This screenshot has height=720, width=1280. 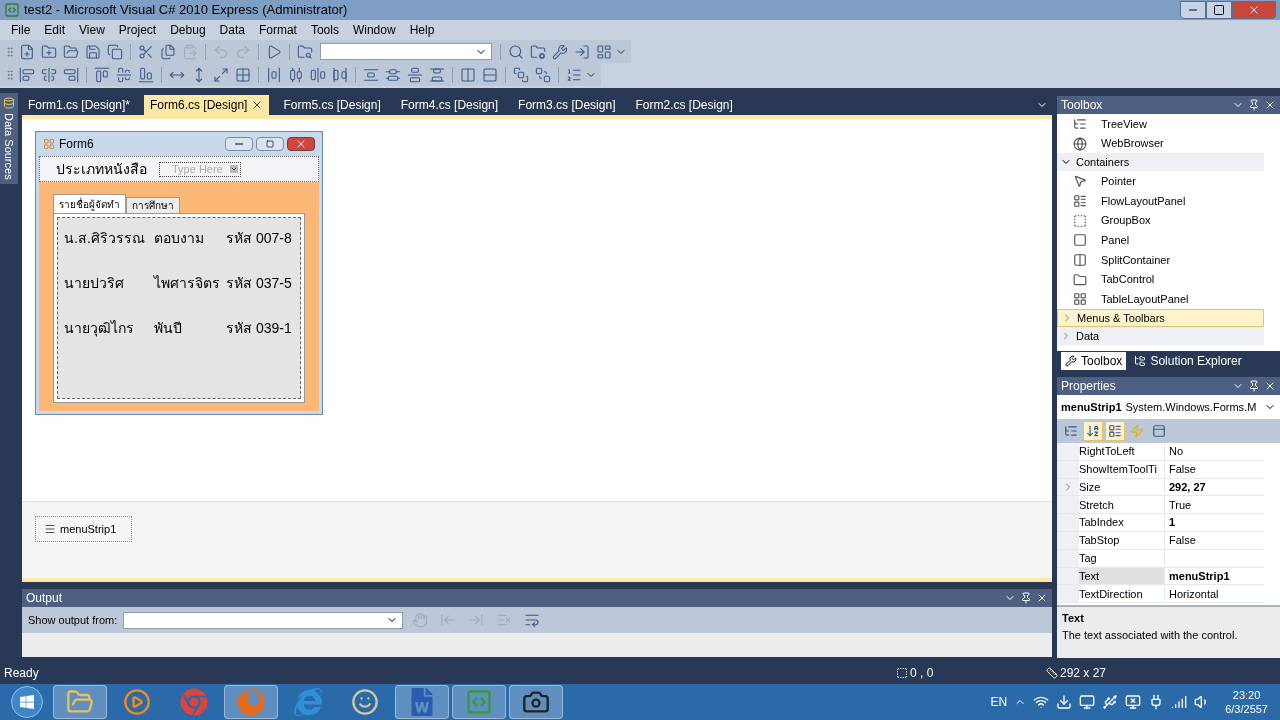 I want to click on language-indicator: EN, so click(x=999, y=702).